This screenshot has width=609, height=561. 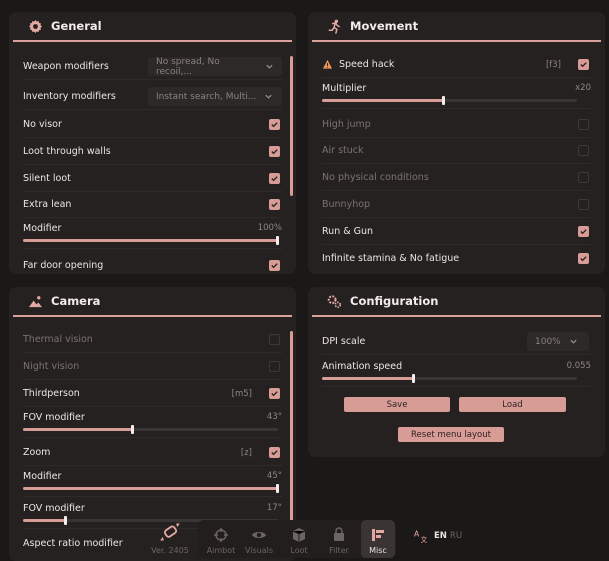 I want to click on dpi-scale-select: 100%, so click(x=558, y=341).